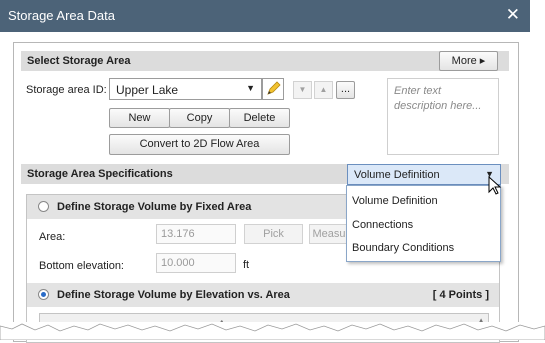 This screenshot has width=545, height=343. I want to click on points-count: [ 4 Points ], so click(460, 295).